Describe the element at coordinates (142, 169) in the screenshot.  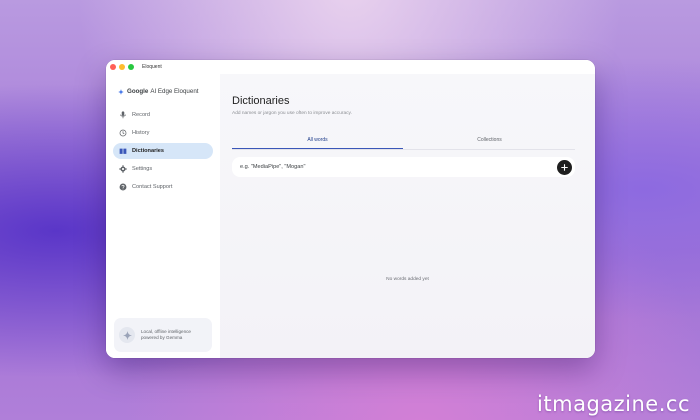
I see `sidebar-item-label: Settings` at that location.